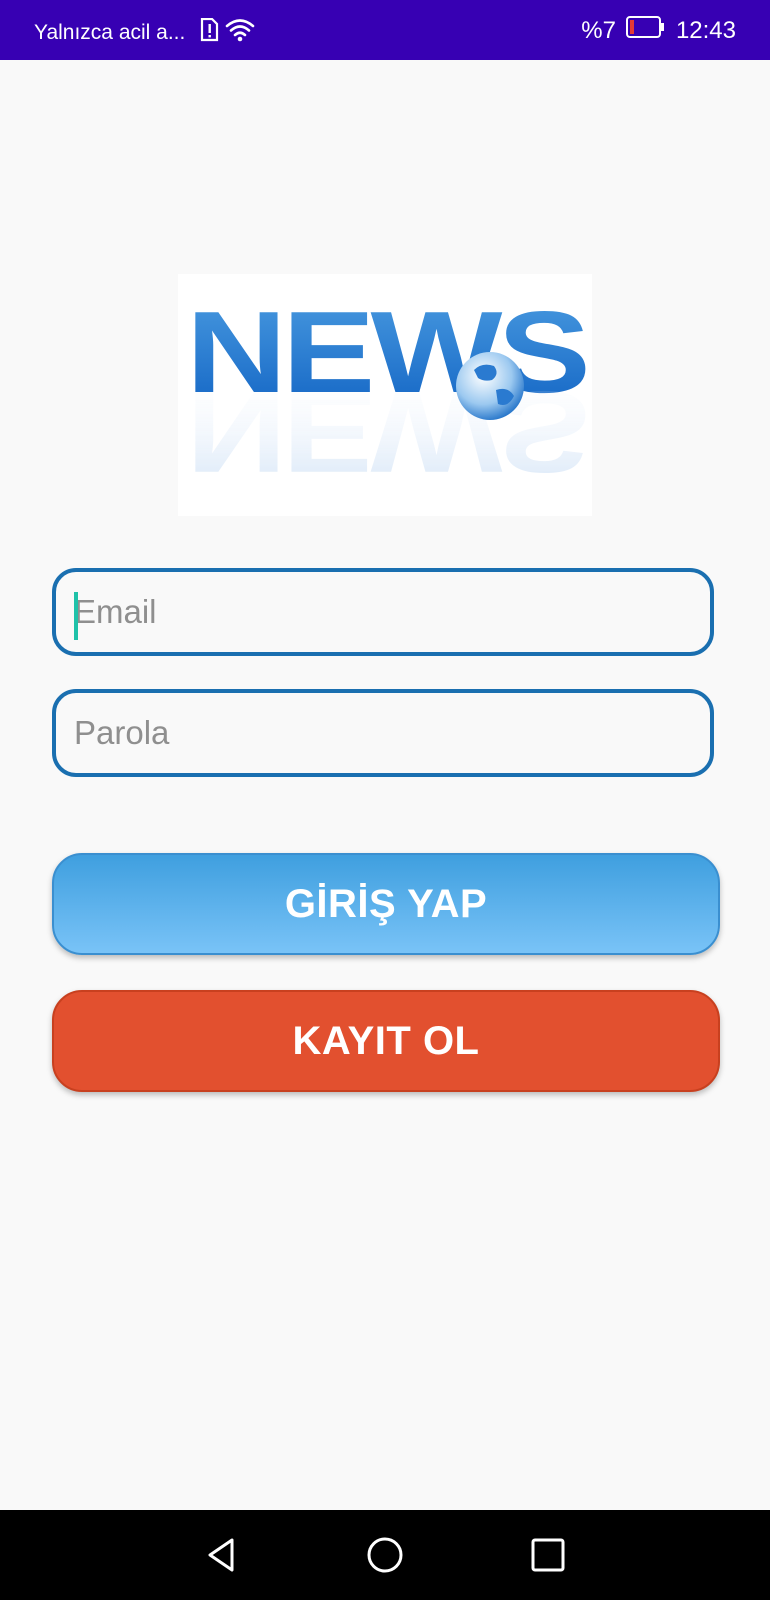 The height and width of the screenshot is (1600, 770). What do you see at coordinates (385, 30) in the screenshot?
I see `status-bar: Yalnızca acil a... %7 12:43` at bounding box center [385, 30].